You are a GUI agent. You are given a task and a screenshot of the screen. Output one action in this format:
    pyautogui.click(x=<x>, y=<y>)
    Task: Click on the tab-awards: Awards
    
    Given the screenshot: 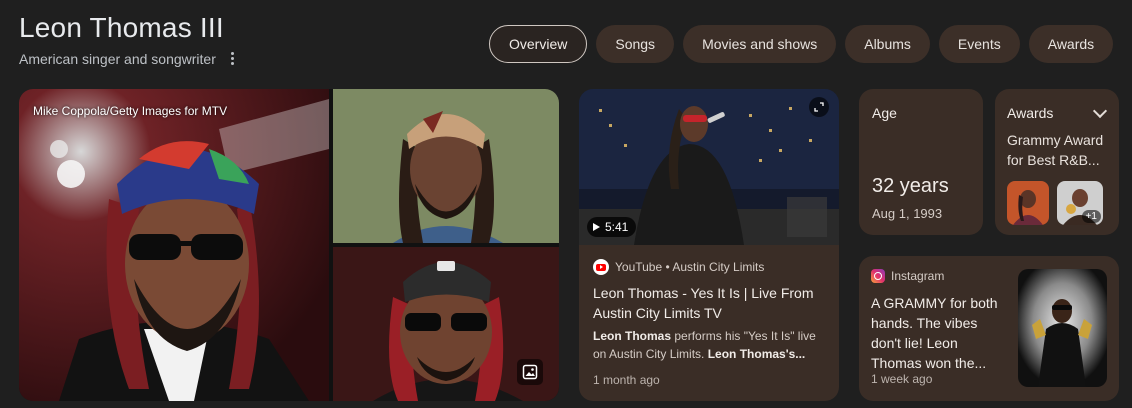 What is the action you would take?
    pyautogui.click(x=1071, y=44)
    